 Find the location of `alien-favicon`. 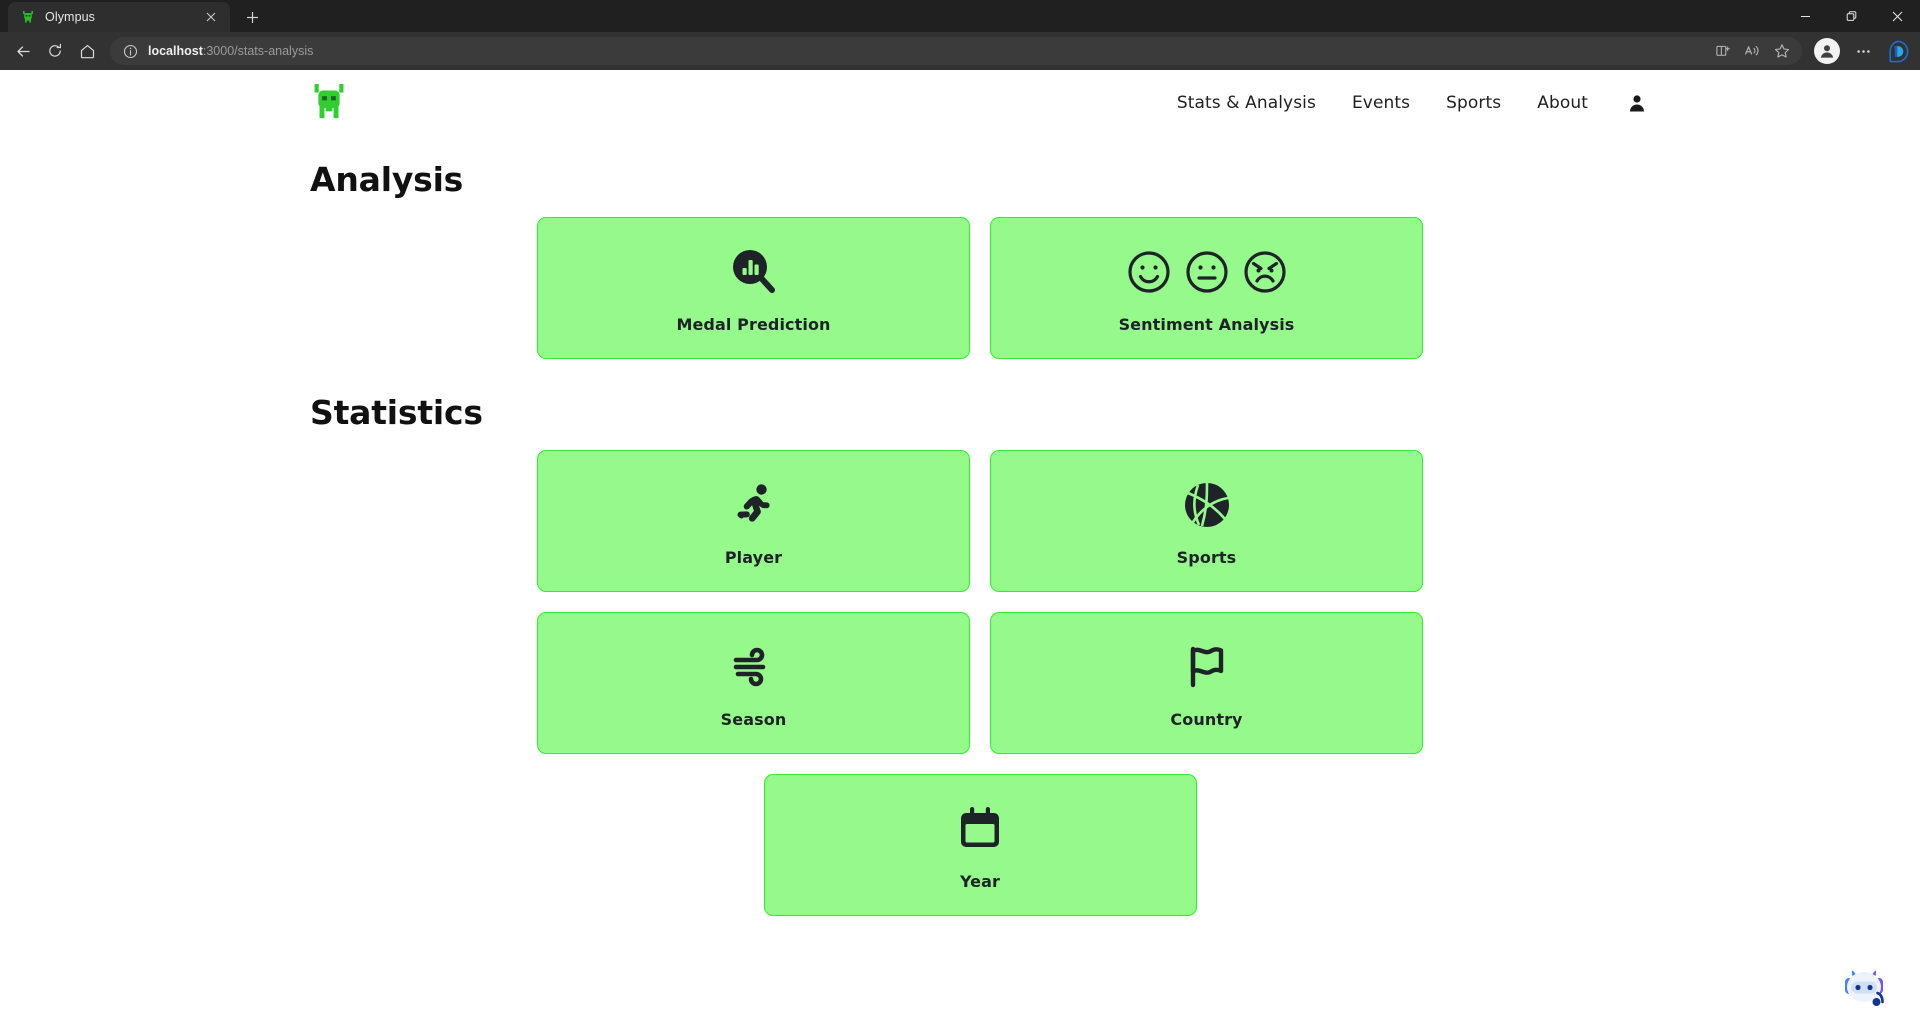

alien-favicon is located at coordinates (28, 17).